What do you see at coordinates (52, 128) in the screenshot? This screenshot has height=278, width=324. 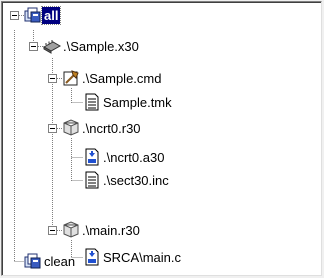 I see `collapse-toggle-ncrt0-r30` at bounding box center [52, 128].